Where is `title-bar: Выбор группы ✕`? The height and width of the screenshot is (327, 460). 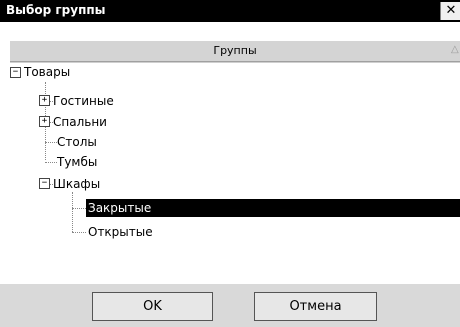 title-bar: Выбор группы ✕ is located at coordinates (230, 11).